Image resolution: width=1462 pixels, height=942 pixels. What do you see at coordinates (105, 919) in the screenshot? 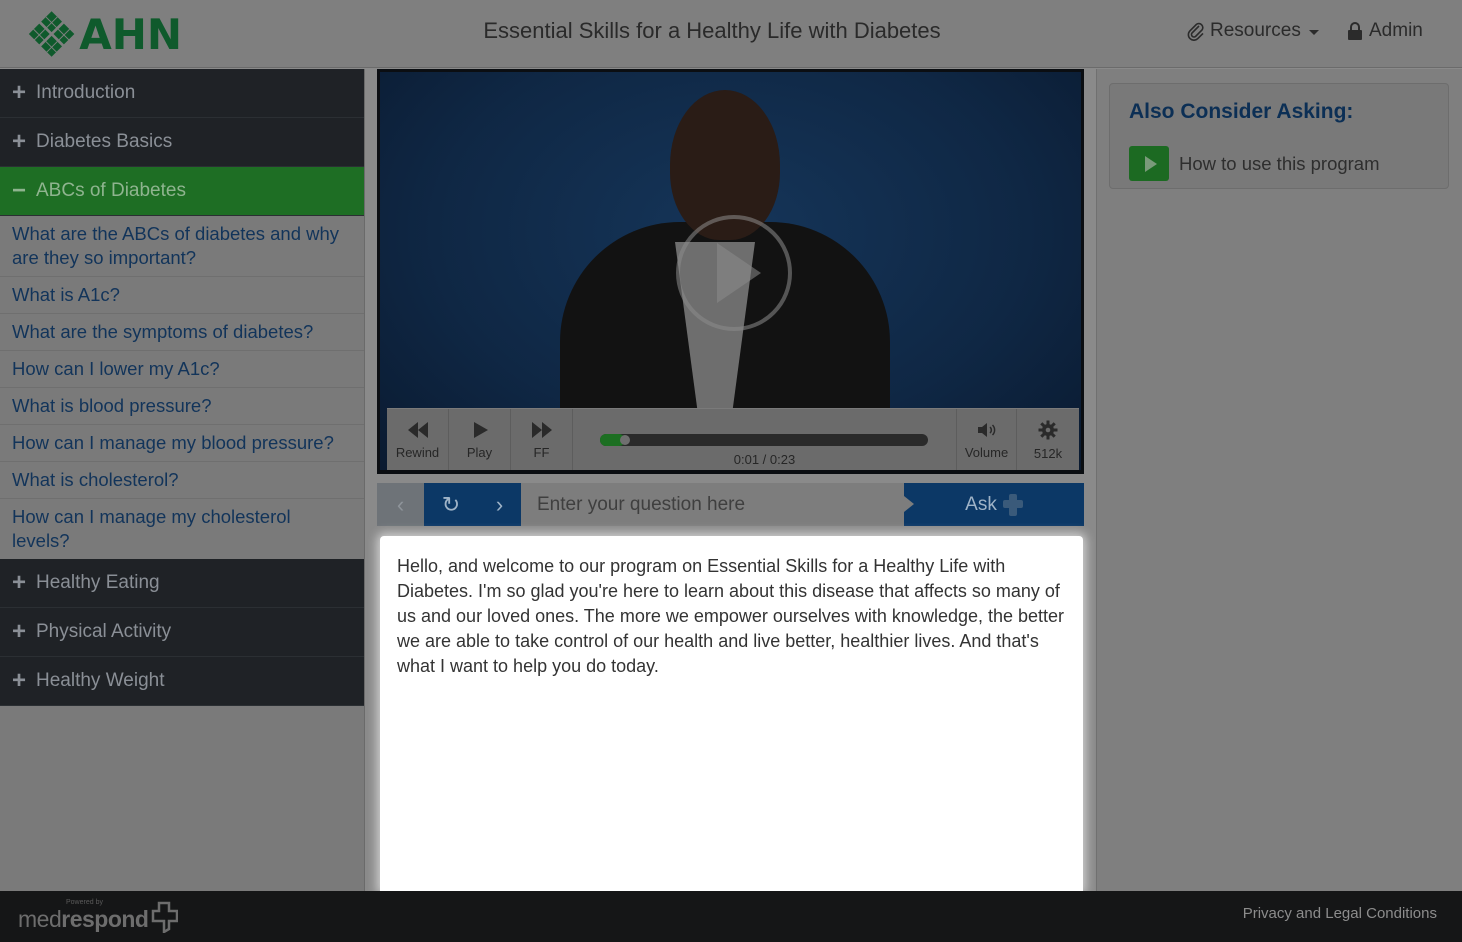
I see `brand-respond: respond` at bounding box center [105, 919].